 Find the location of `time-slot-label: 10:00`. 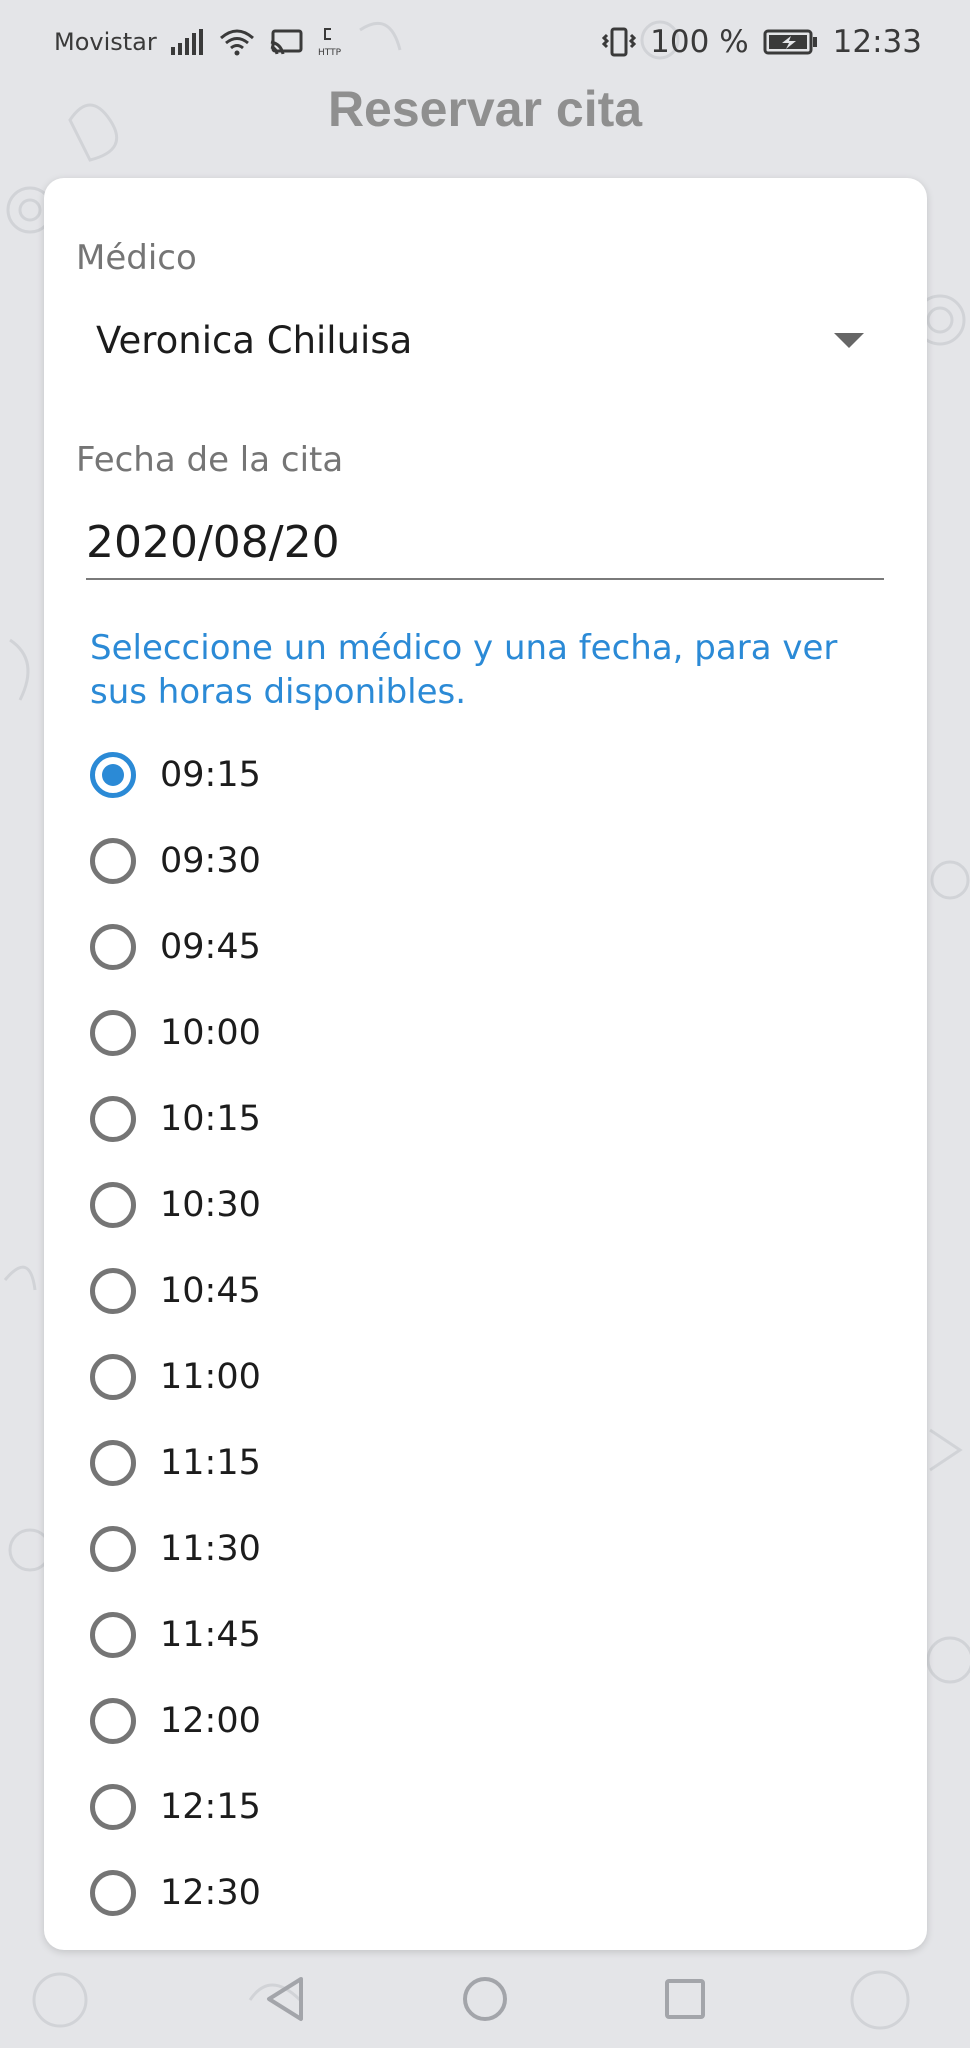

time-slot-label: 10:00 is located at coordinates (210, 1033).